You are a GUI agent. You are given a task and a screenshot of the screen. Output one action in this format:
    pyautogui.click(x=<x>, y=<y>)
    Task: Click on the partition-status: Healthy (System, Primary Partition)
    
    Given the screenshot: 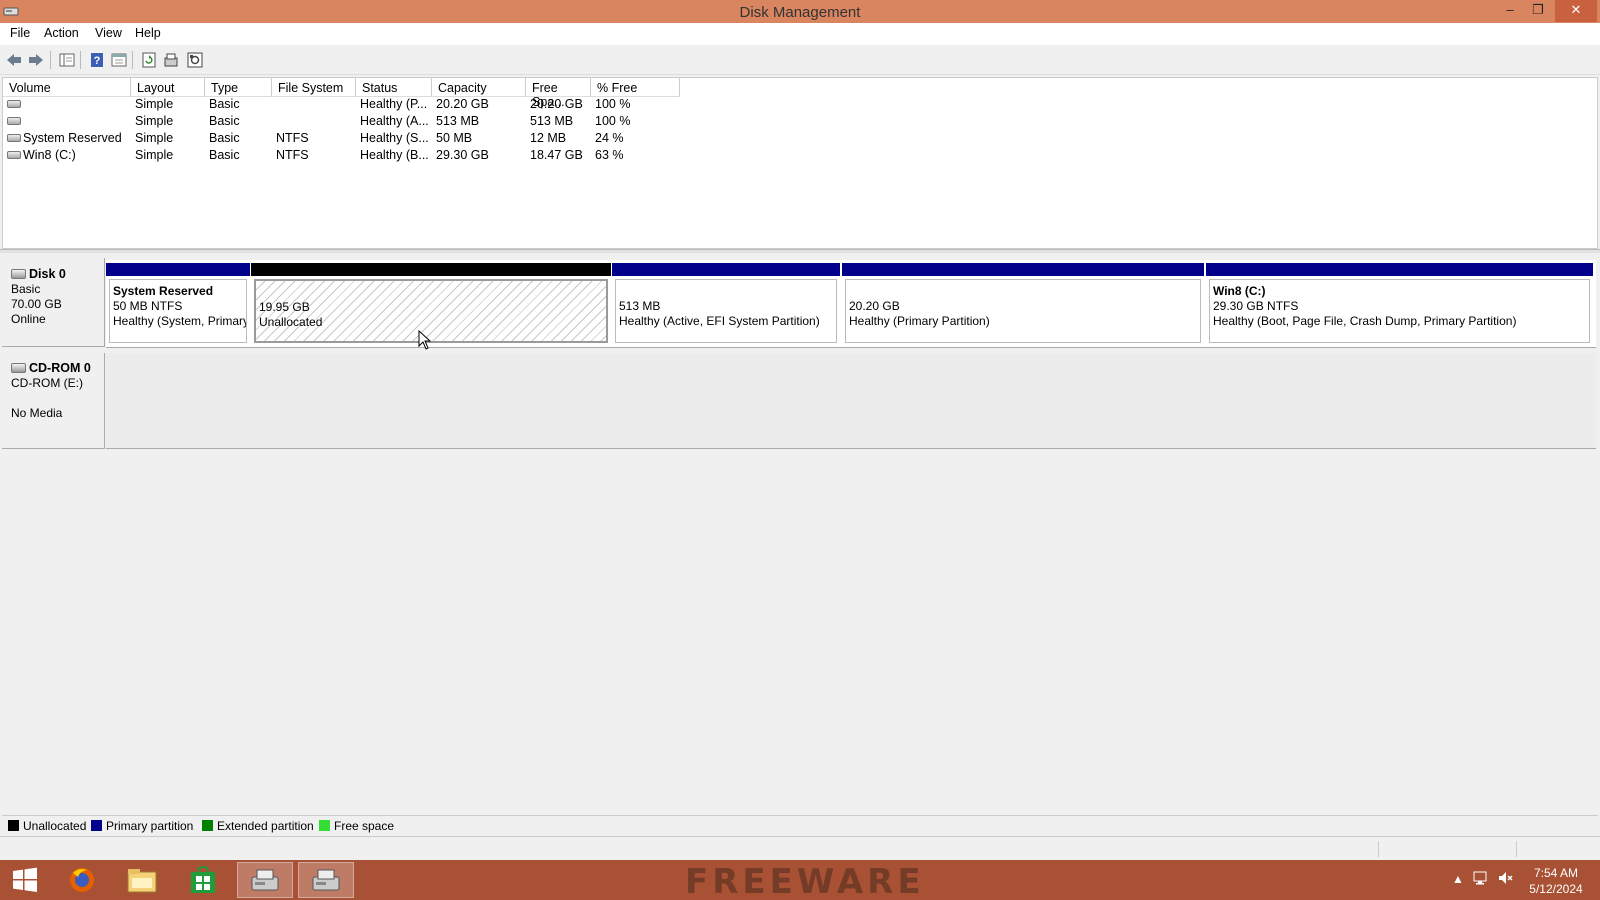 What is the action you would take?
    pyautogui.click(x=180, y=321)
    